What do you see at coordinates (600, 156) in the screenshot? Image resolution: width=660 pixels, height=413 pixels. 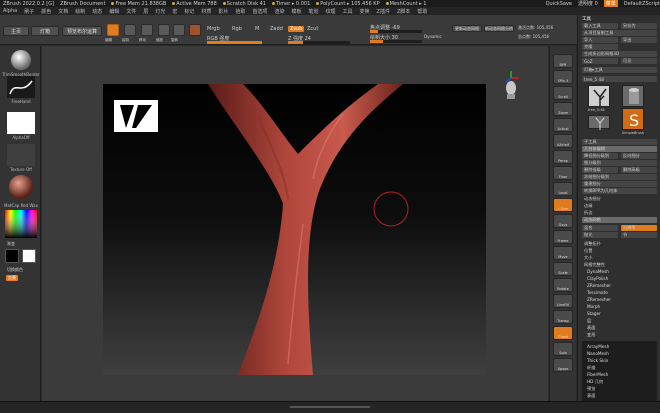 I see `lower-res-button: 降低细分级别` at bounding box center [600, 156].